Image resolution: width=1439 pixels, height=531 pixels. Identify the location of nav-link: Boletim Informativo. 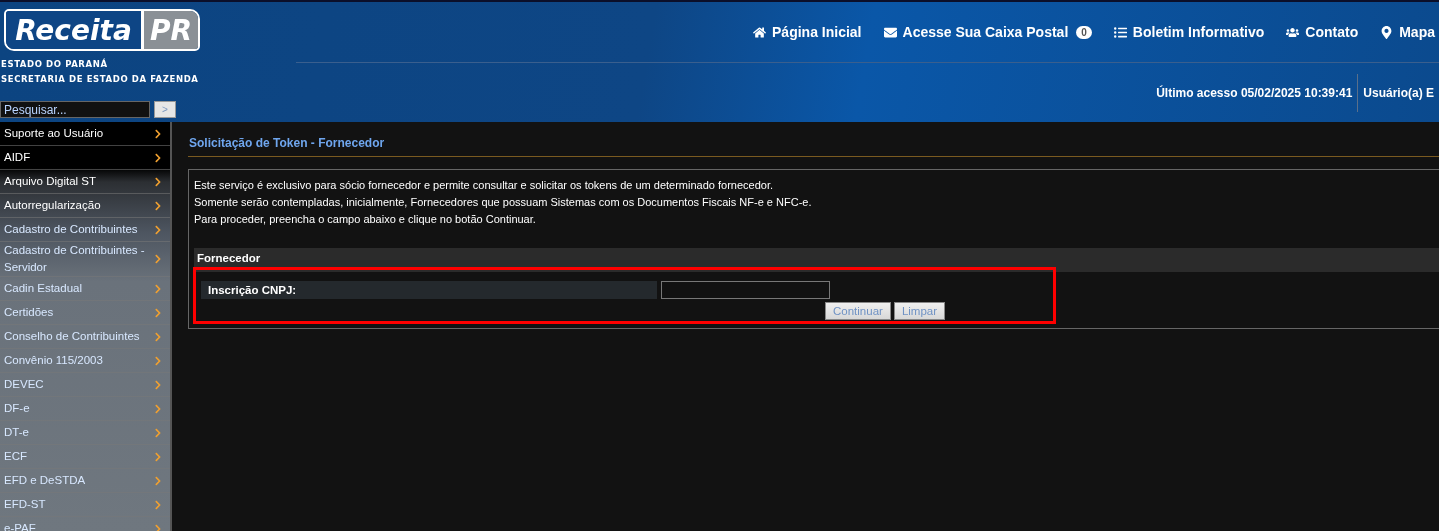
(1189, 32).